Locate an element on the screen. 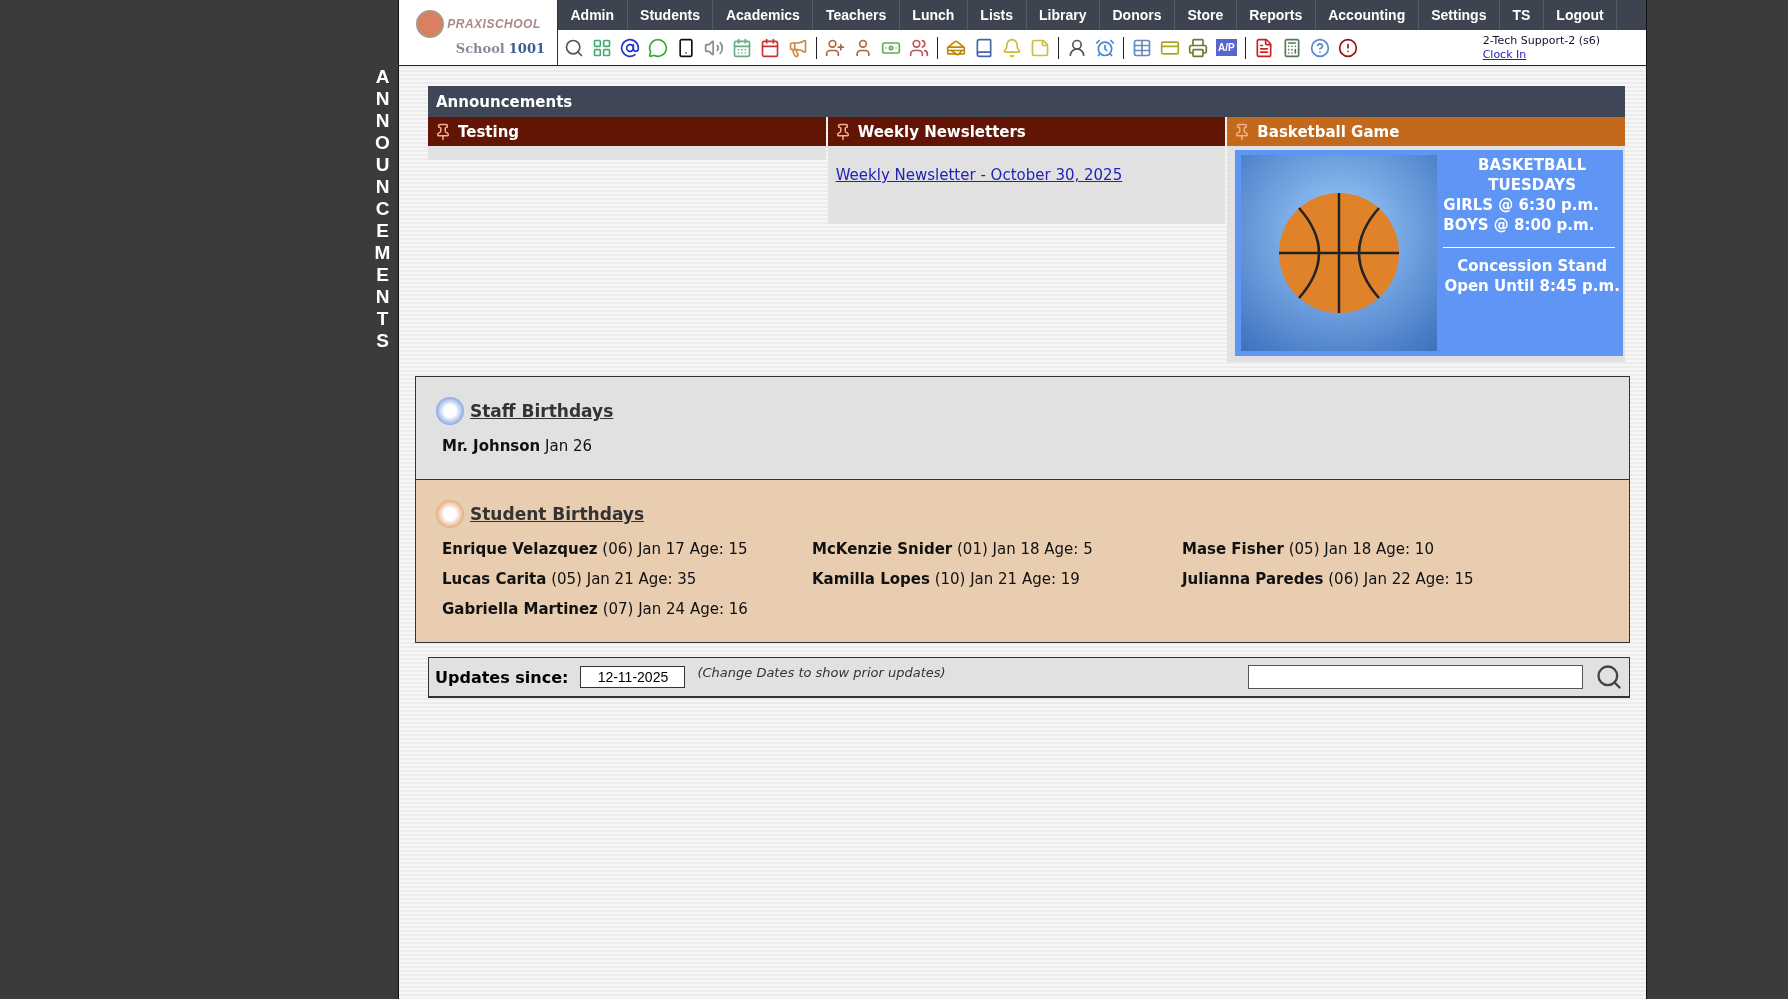 Image resolution: width=1788 pixels, height=999 pixels. announcement-title: Basketball Game is located at coordinates (1328, 131).